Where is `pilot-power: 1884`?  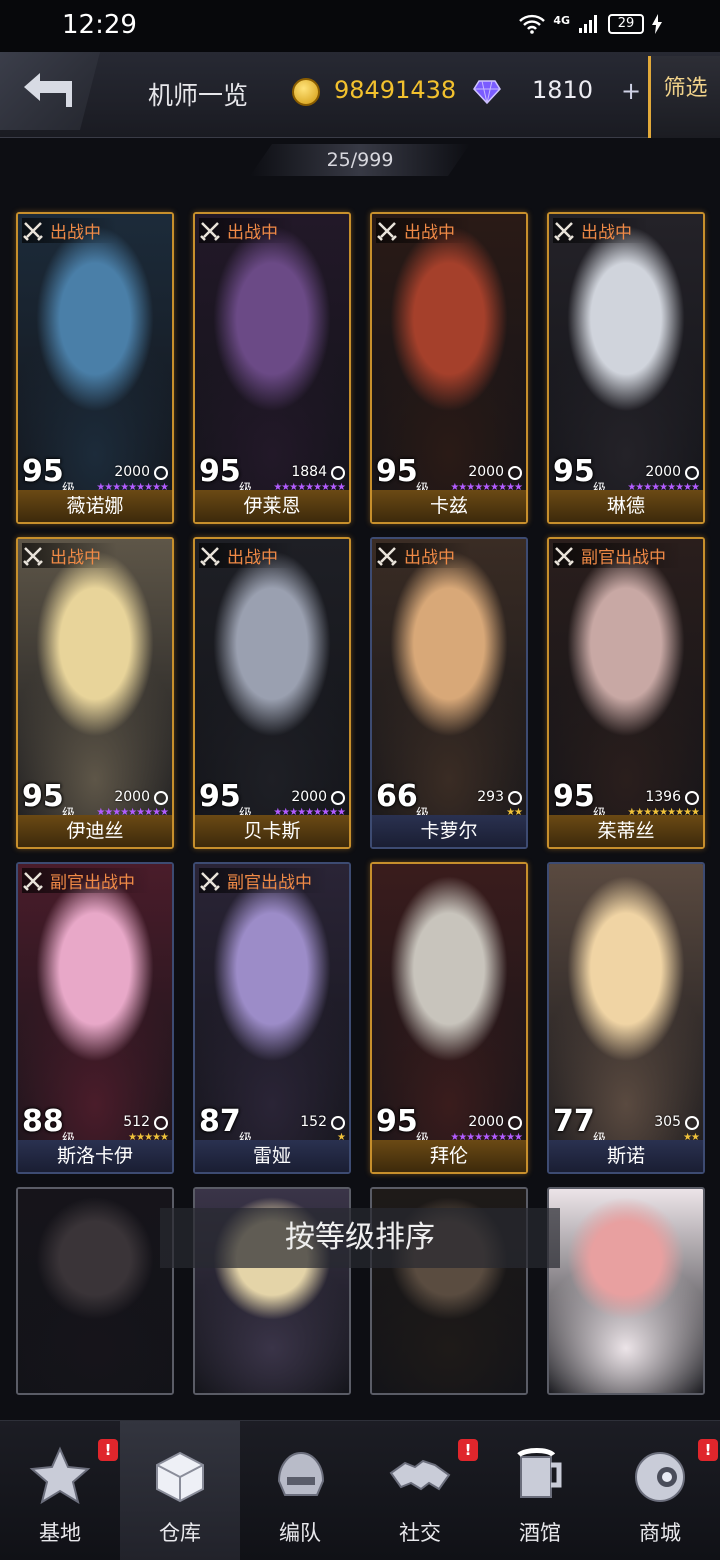 pilot-power: 1884 is located at coordinates (309, 472).